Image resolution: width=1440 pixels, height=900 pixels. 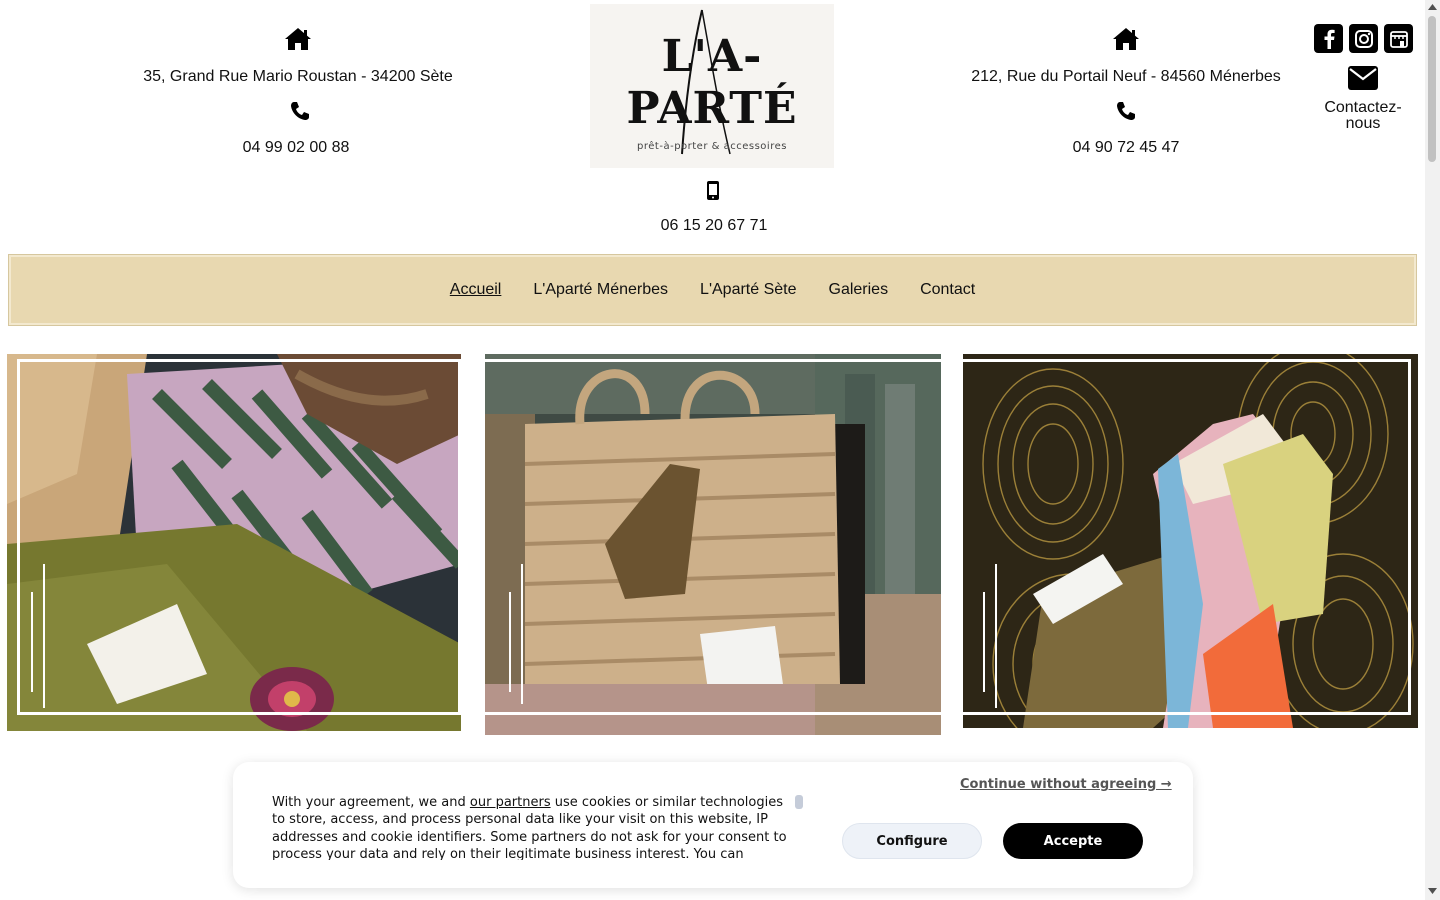 I want to click on cookie-text-start: With your agreement, we and, so click(x=371, y=802).